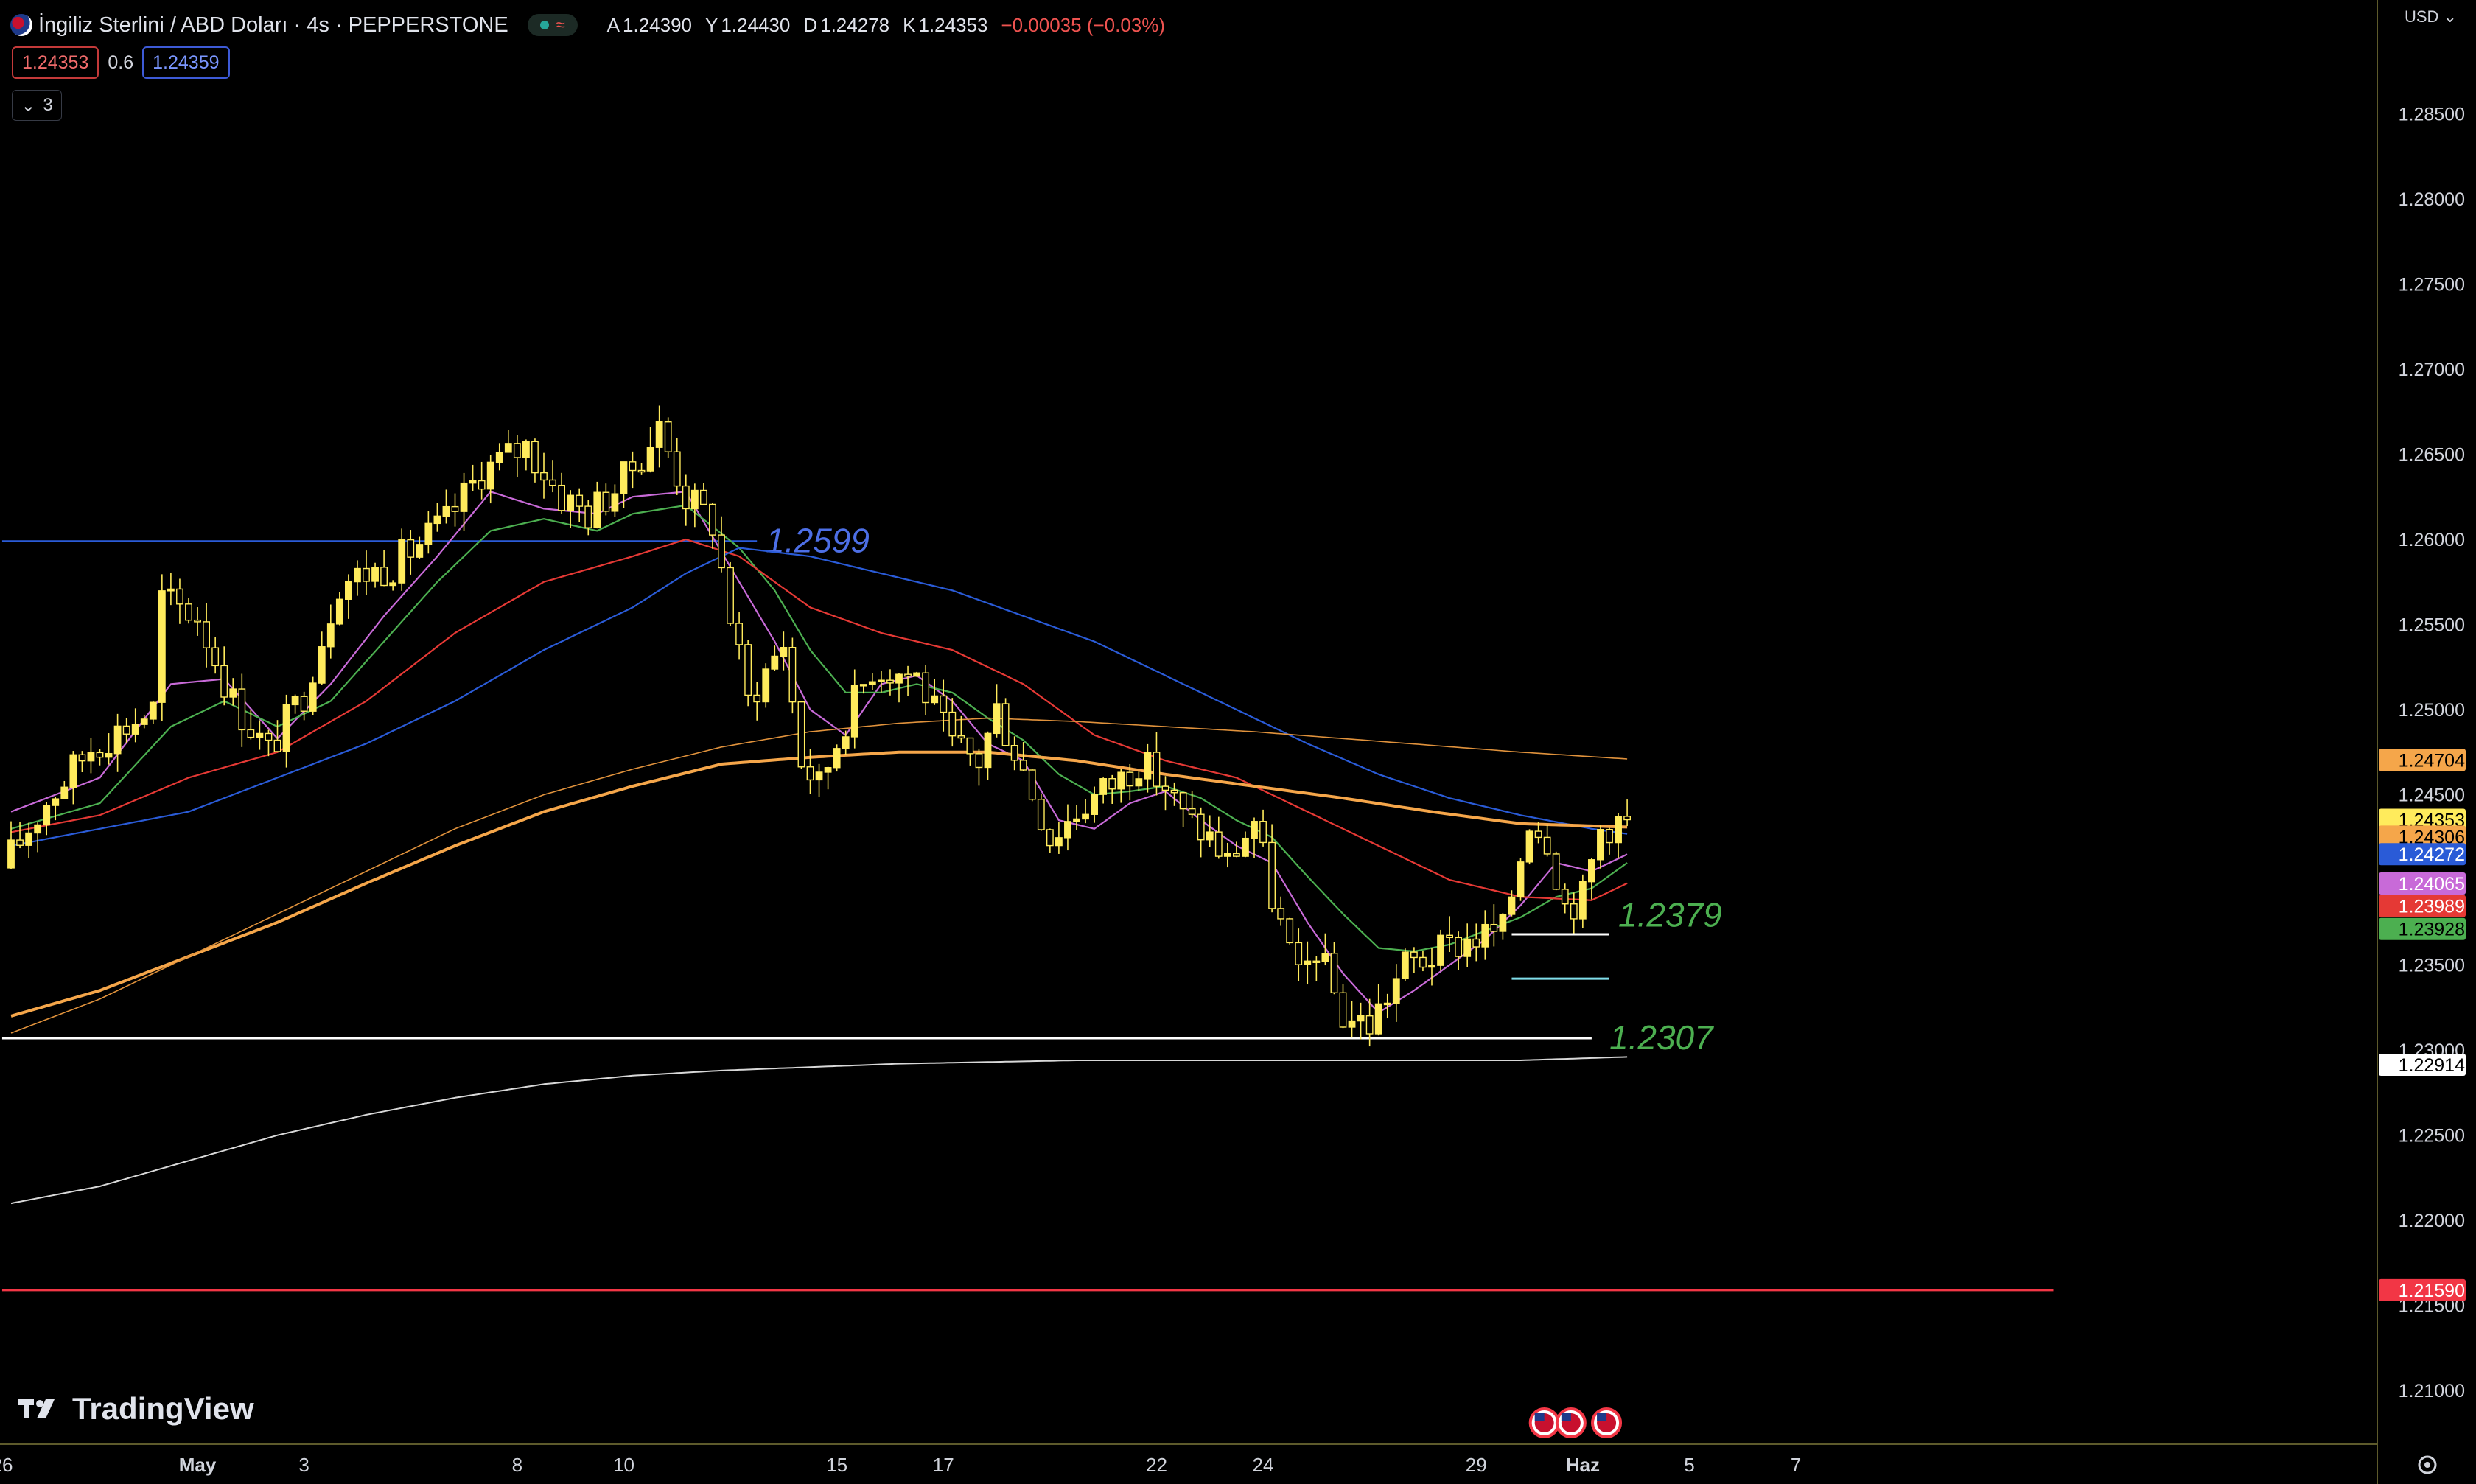  I want to click on y-tick-label: 1.22500, so click(2432, 1136).